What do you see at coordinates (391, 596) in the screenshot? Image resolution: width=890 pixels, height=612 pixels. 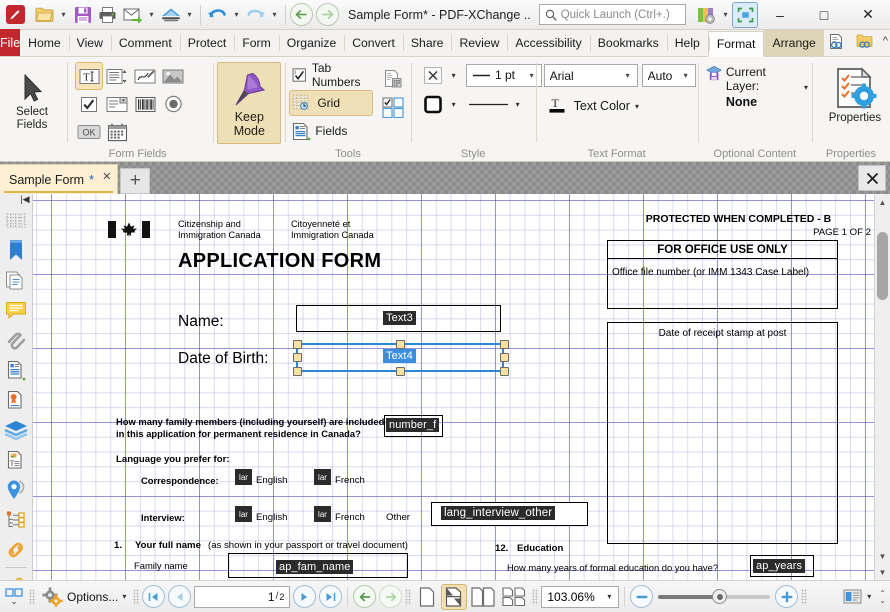 I see `go-forward-button` at bounding box center [391, 596].